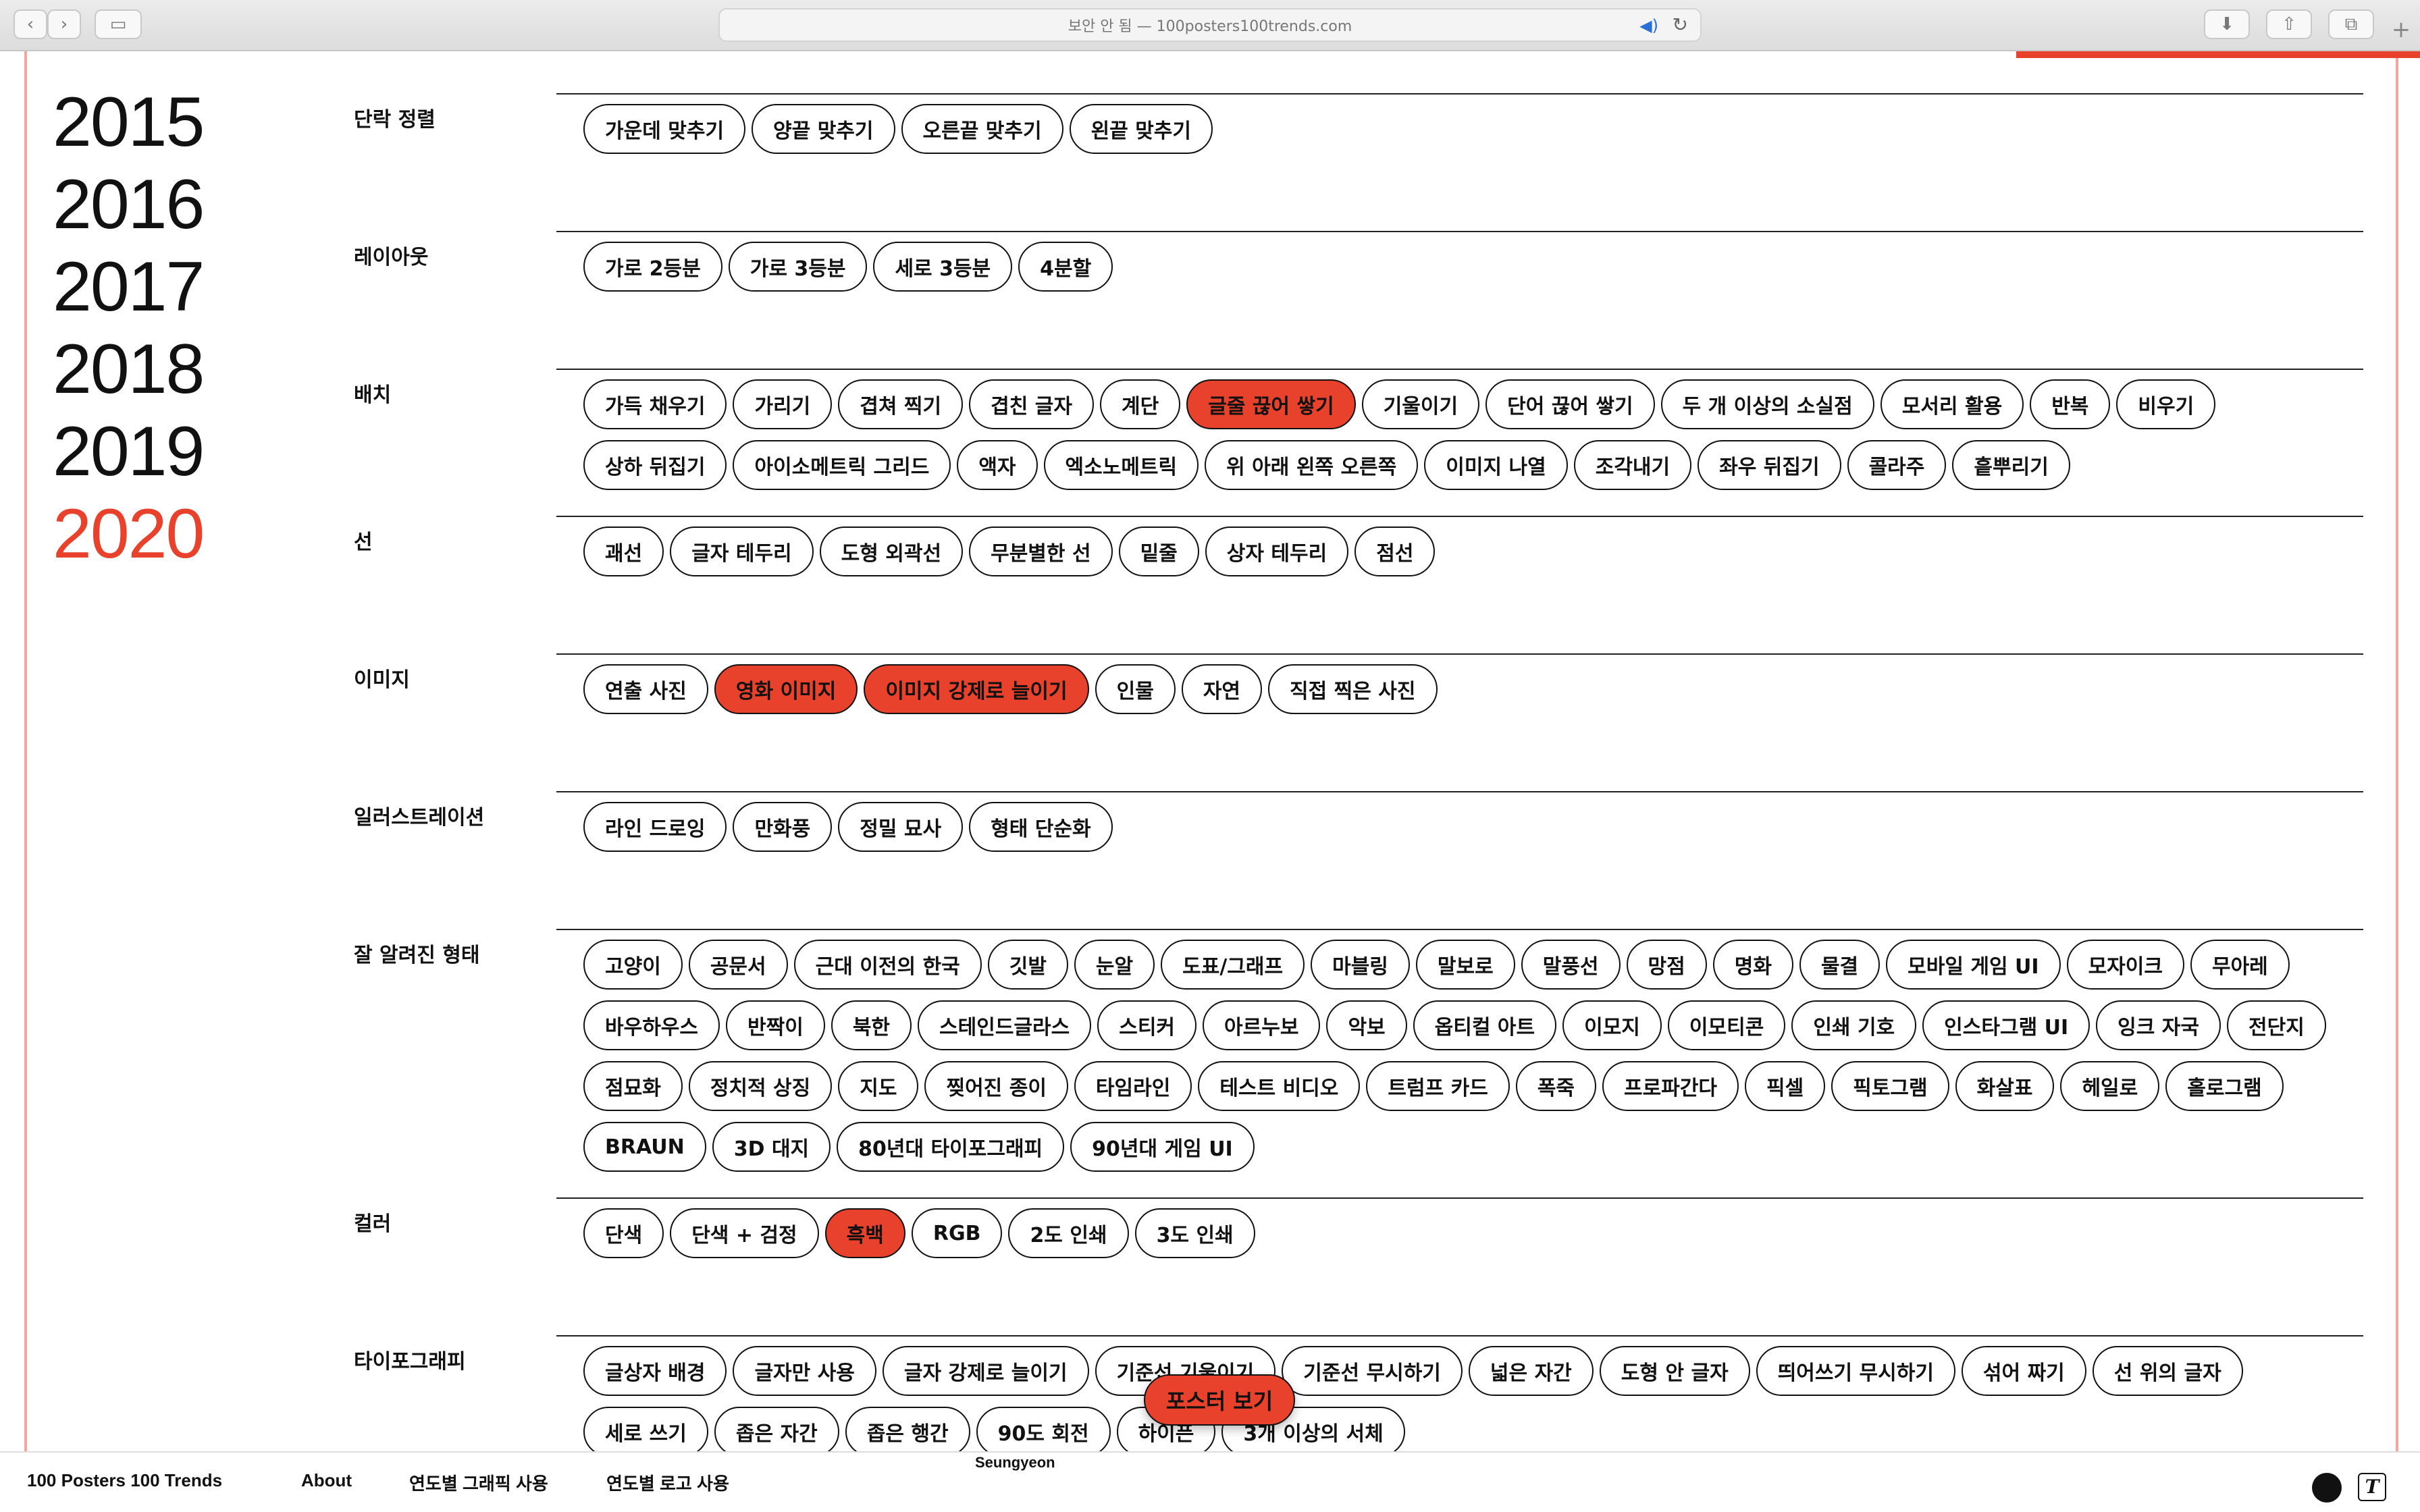  I want to click on forward-icon: ›, so click(64, 24).